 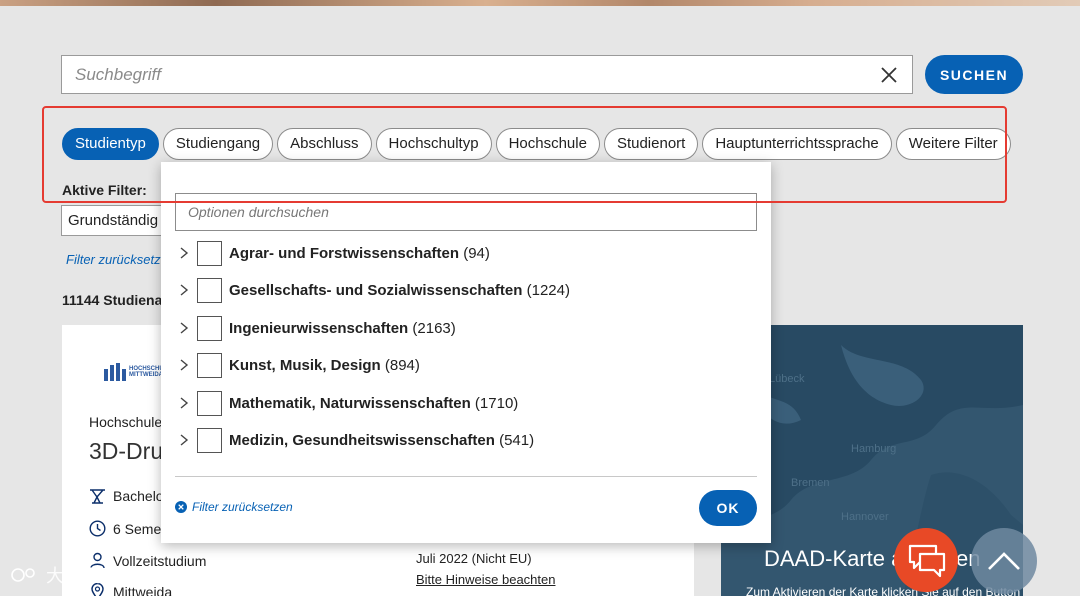 What do you see at coordinates (953, 144) in the screenshot?
I see `chip-weitere-filter: Weitere Filter` at bounding box center [953, 144].